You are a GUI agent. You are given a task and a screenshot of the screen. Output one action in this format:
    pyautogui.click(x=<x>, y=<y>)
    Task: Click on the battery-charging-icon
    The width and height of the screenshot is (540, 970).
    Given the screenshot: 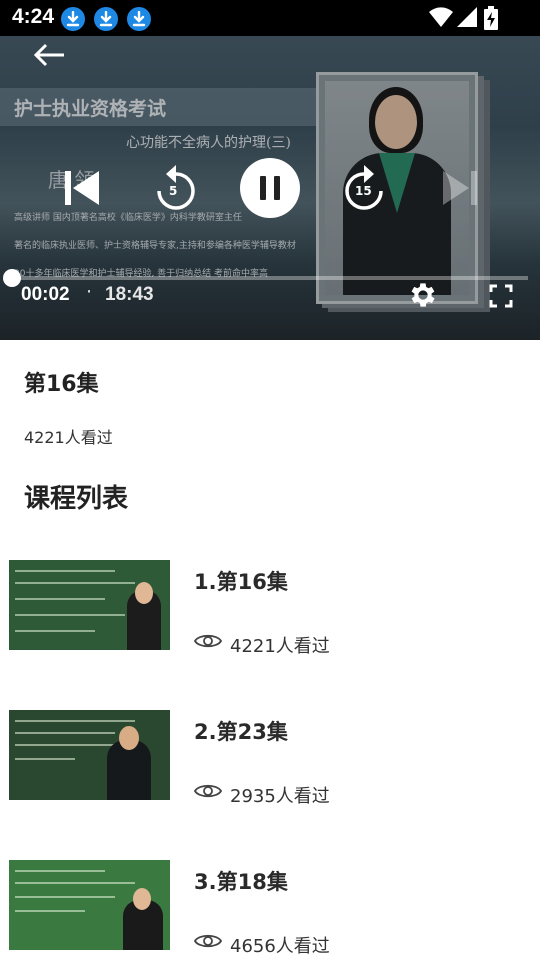 What is the action you would take?
    pyautogui.click(x=491, y=18)
    